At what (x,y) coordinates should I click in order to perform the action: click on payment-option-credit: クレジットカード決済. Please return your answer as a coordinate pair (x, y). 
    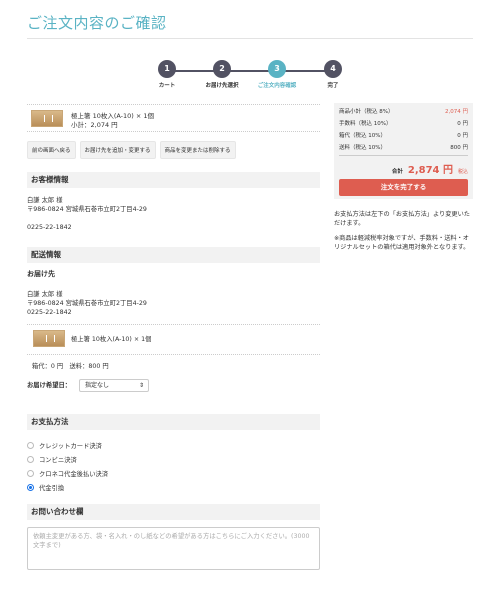
    Looking at the image, I should click on (64, 445).